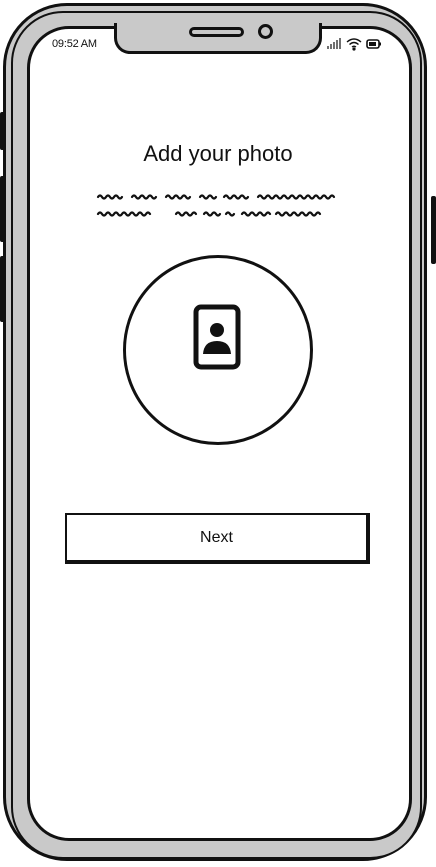  What do you see at coordinates (334, 43) in the screenshot?
I see `signal-icon` at bounding box center [334, 43].